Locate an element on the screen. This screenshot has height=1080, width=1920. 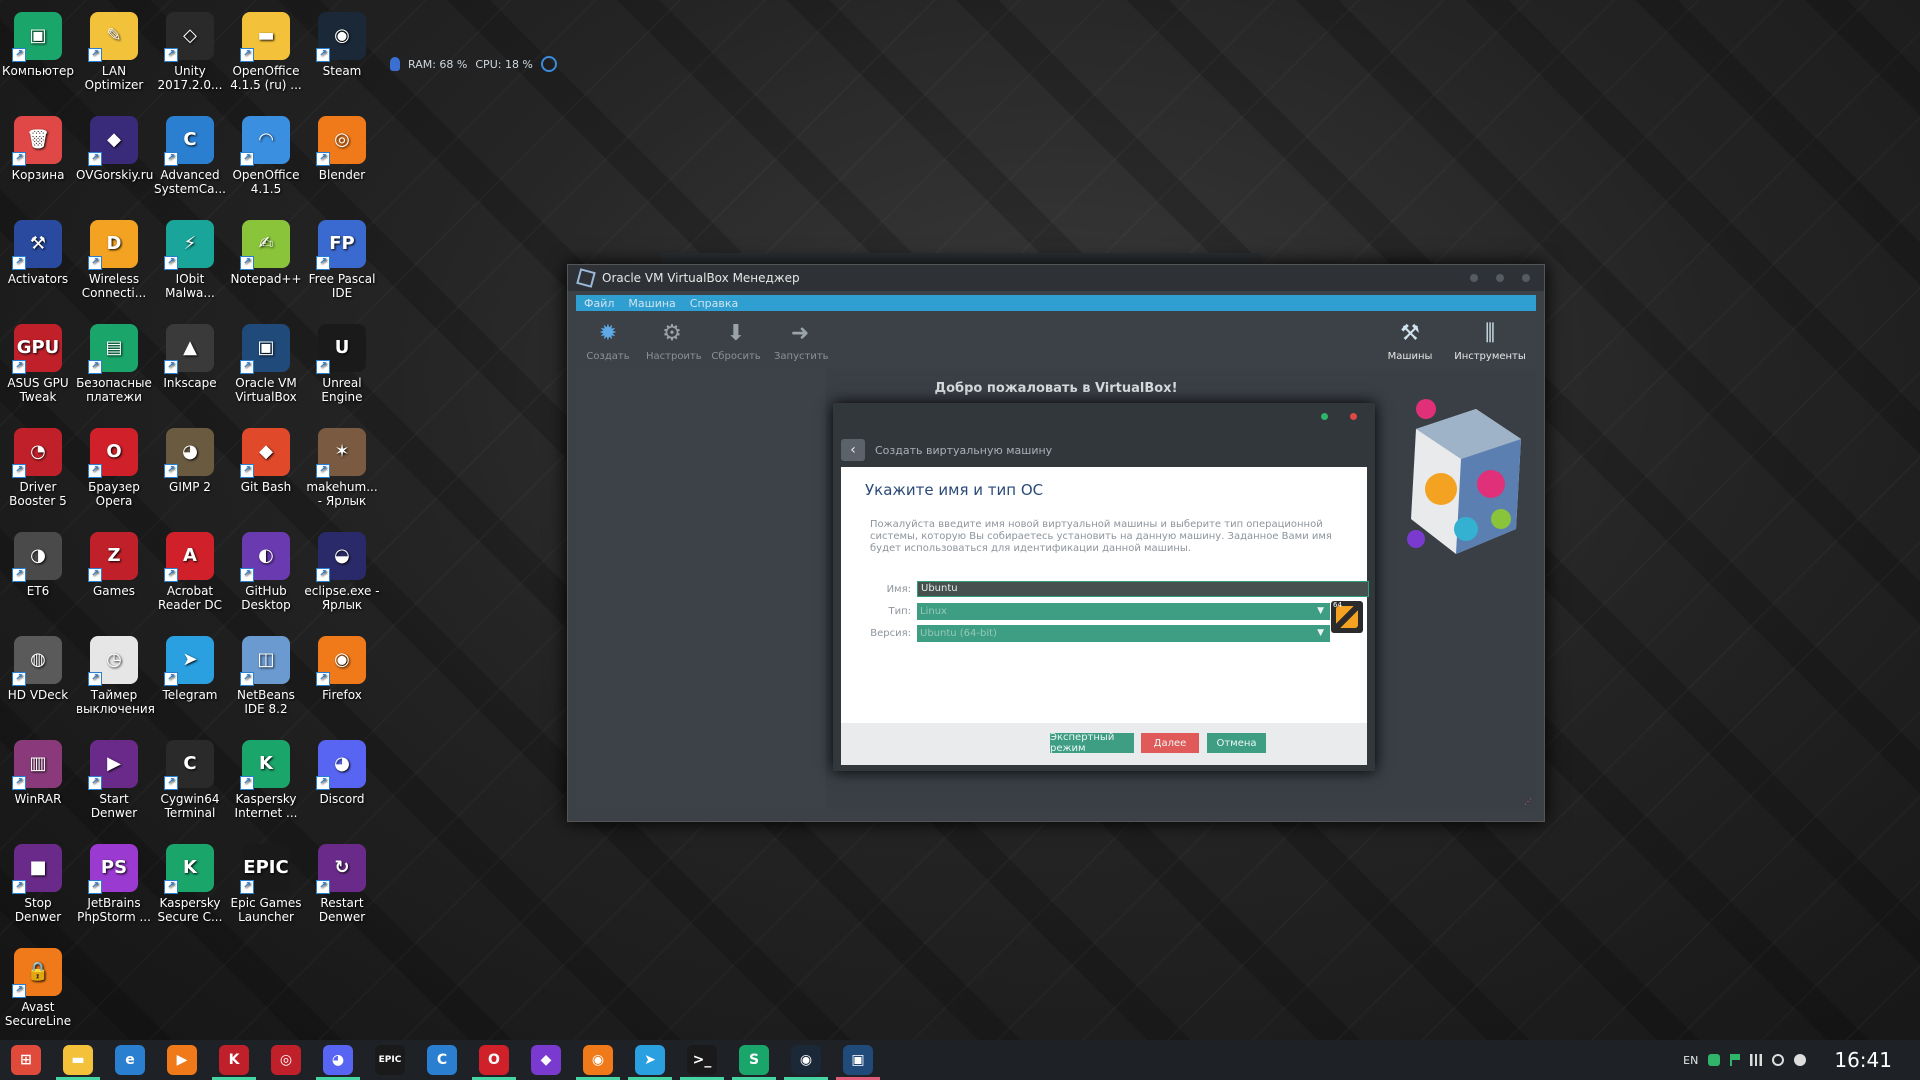
settings-button: ⚙ Настроить is located at coordinates (674, 338).